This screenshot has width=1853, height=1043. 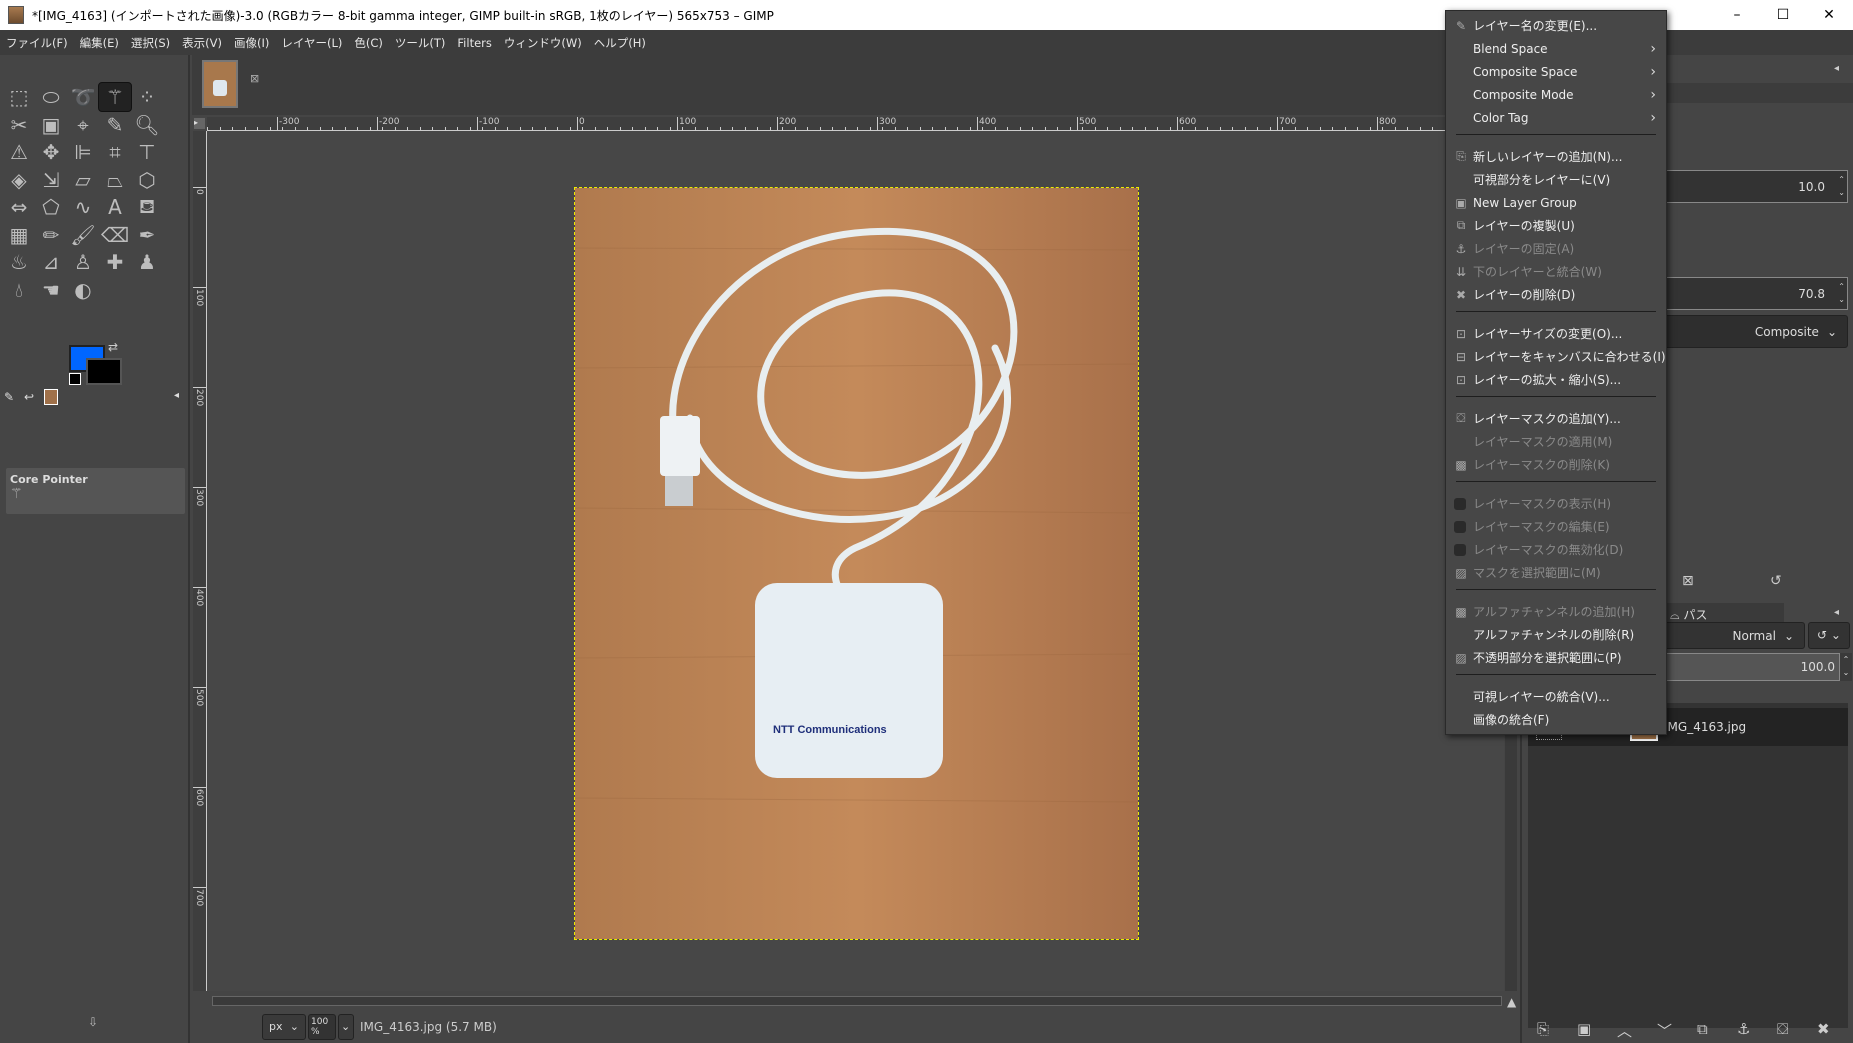 What do you see at coordinates (29, 397) in the screenshot?
I see `undo-history-tab-icon: ↩` at bounding box center [29, 397].